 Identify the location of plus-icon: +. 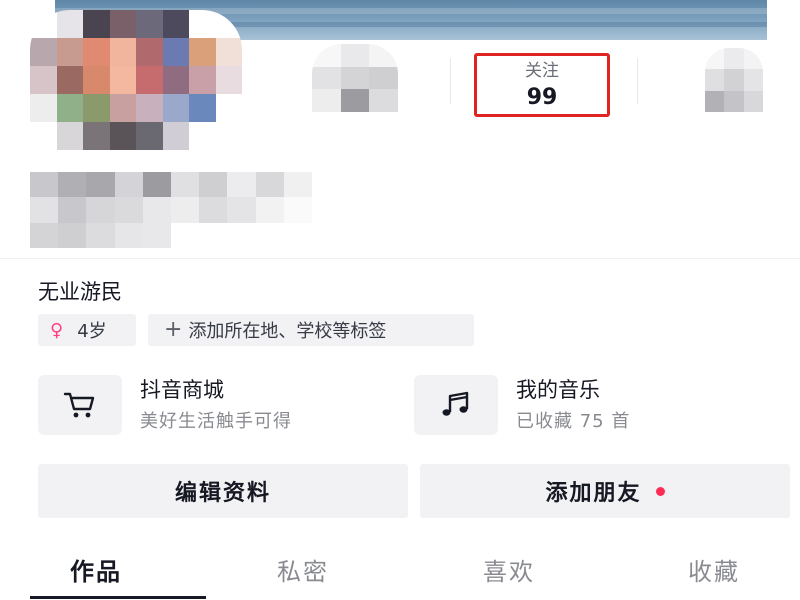
(173, 329).